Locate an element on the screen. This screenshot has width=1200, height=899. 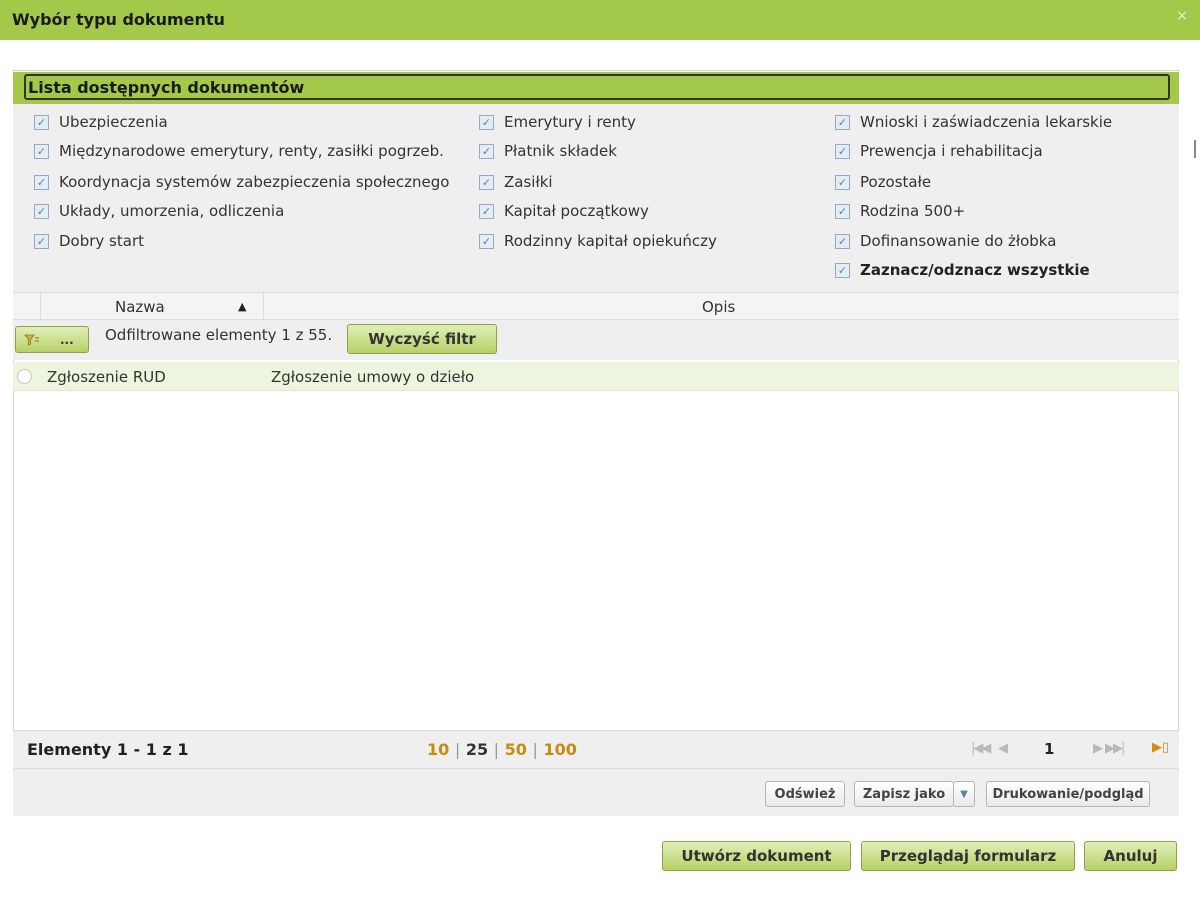
page-size-selector: 10 | 25 | 50 | 100 is located at coordinates (502, 749).